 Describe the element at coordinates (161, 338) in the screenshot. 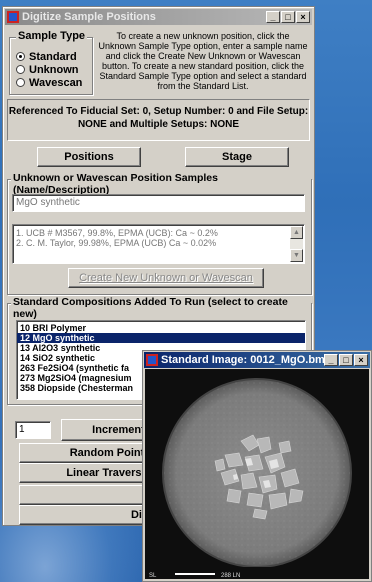

I see `list-item-selected: 12 MgO synthetic` at that location.